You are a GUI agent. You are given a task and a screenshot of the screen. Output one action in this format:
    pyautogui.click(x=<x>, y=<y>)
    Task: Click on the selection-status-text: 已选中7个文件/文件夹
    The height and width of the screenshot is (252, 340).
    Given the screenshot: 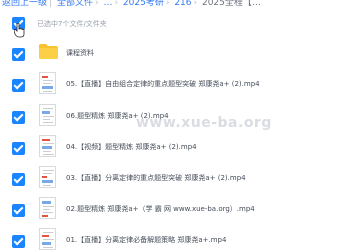 What is the action you would take?
    pyautogui.click(x=72, y=24)
    